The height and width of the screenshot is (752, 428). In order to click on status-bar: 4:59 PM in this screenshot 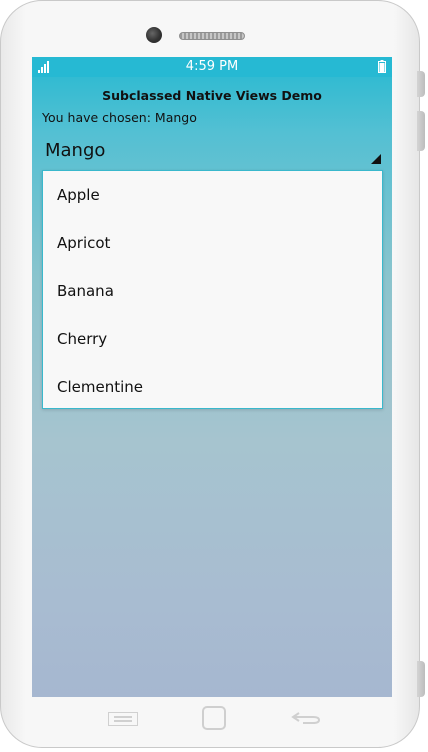, I will do `click(212, 67)`.